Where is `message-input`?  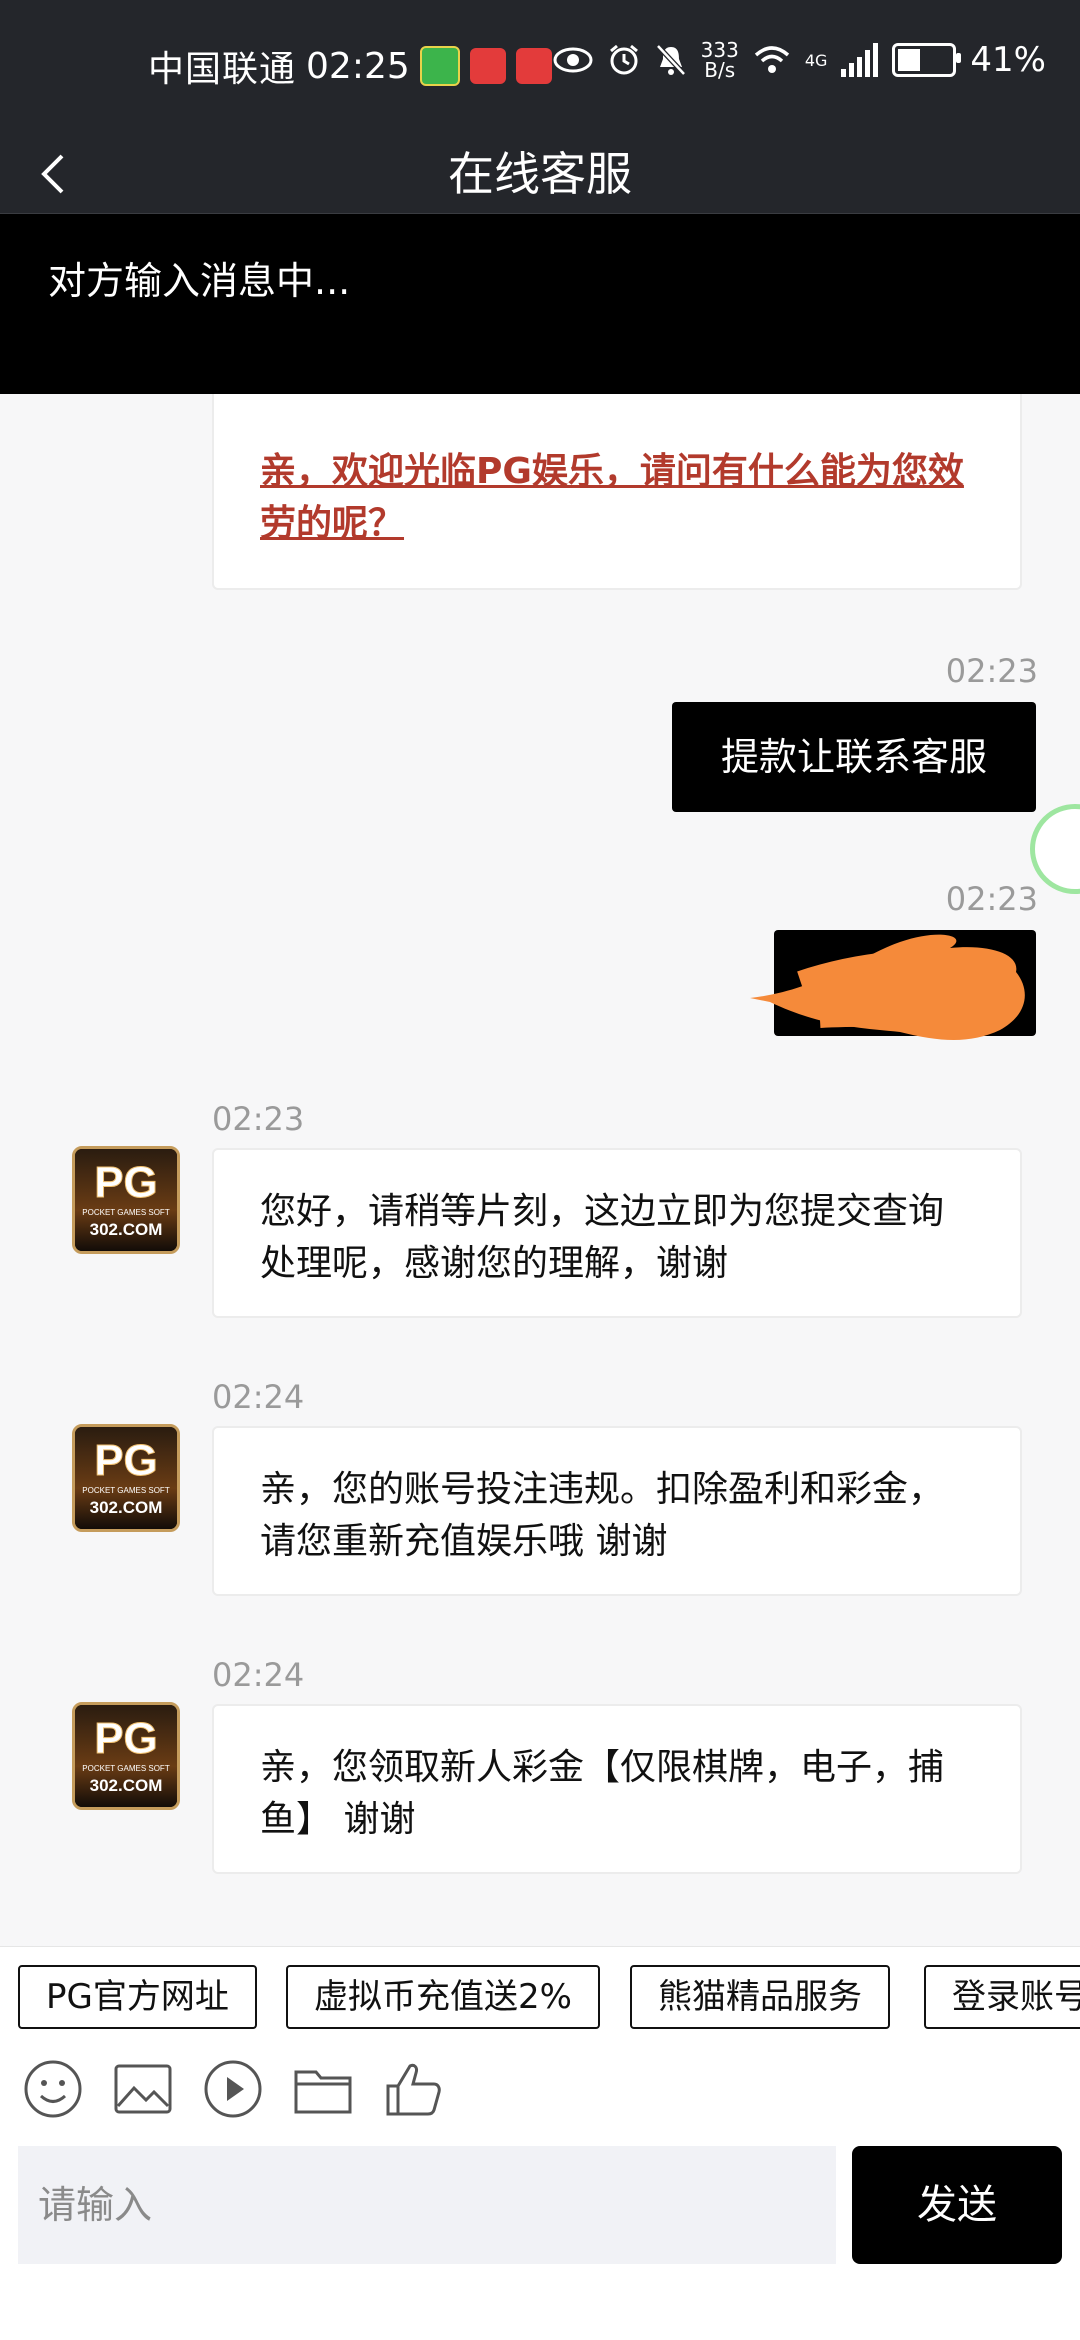 message-input is located at coordinates (427, 2205).